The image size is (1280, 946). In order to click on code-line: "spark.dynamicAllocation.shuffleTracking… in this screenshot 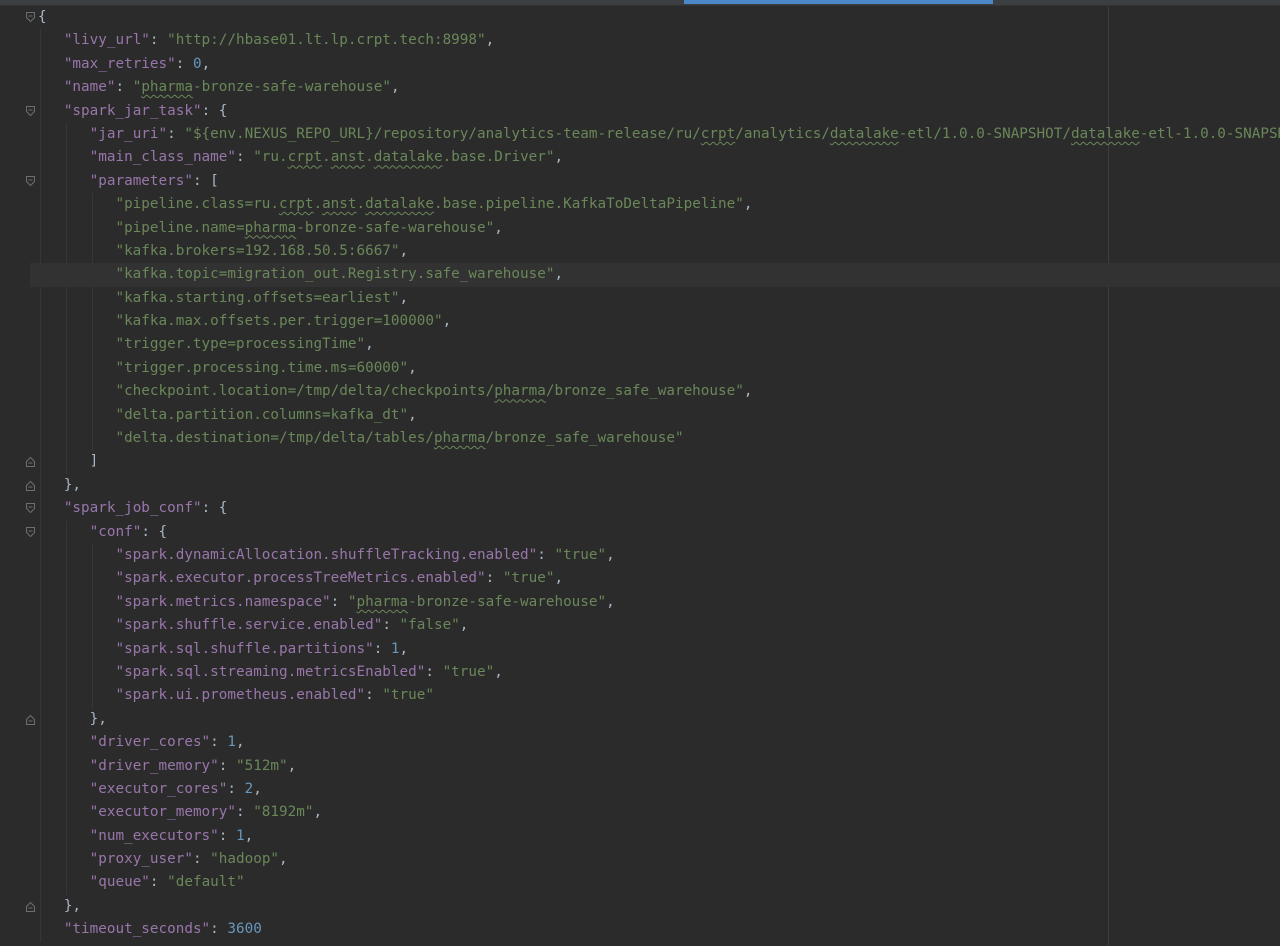, I will do `click(659, 555)`.